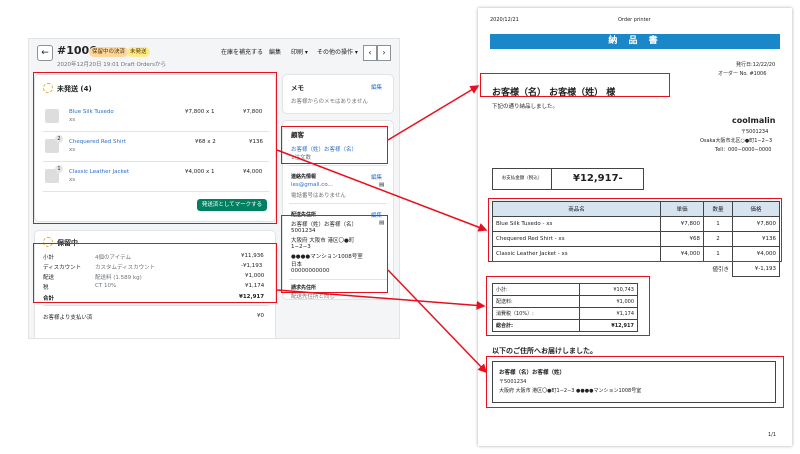 This screenshot has width=800, height=454. What do you see at coordinates (338, 94) in the screenshot?
I see `notes-card: メモ 編集 お客様からのメモはありません` at bounding box center [338, 94].